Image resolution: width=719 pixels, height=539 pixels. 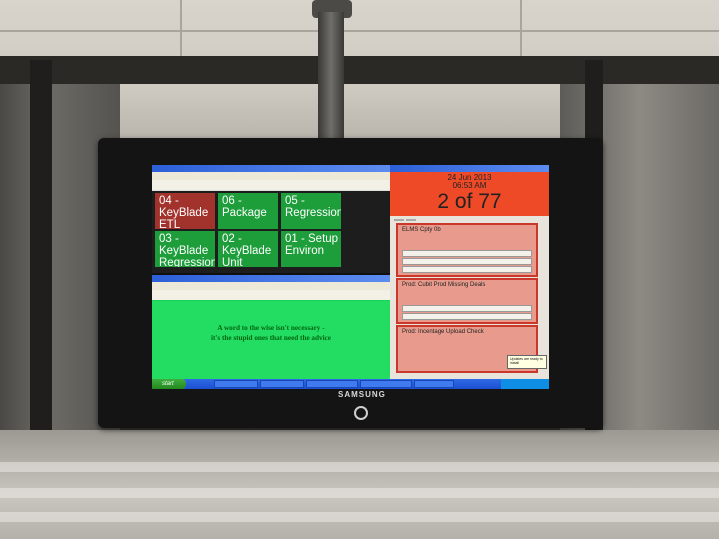 I want to click on alert-banner: 24 Jun 2013 06:53 AM 2 of 77, so click(x=469, y=194).